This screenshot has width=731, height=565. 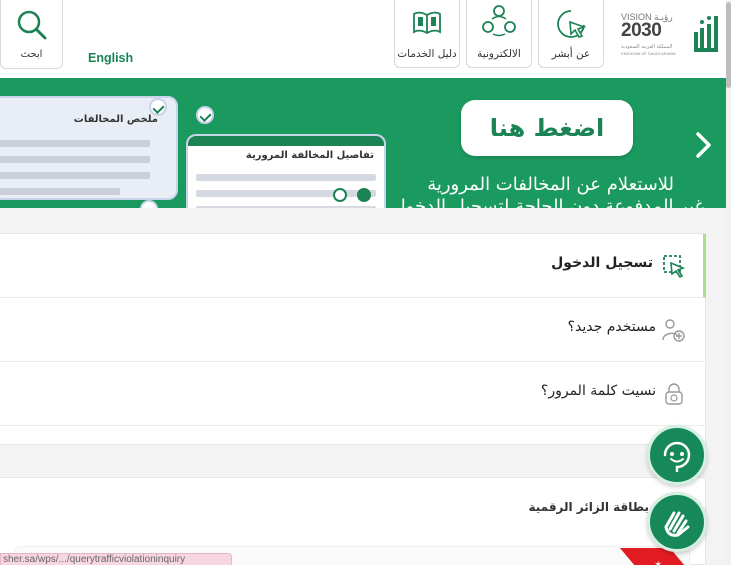 I want to click on search-label: ابحث, so click(x=31, y=54).